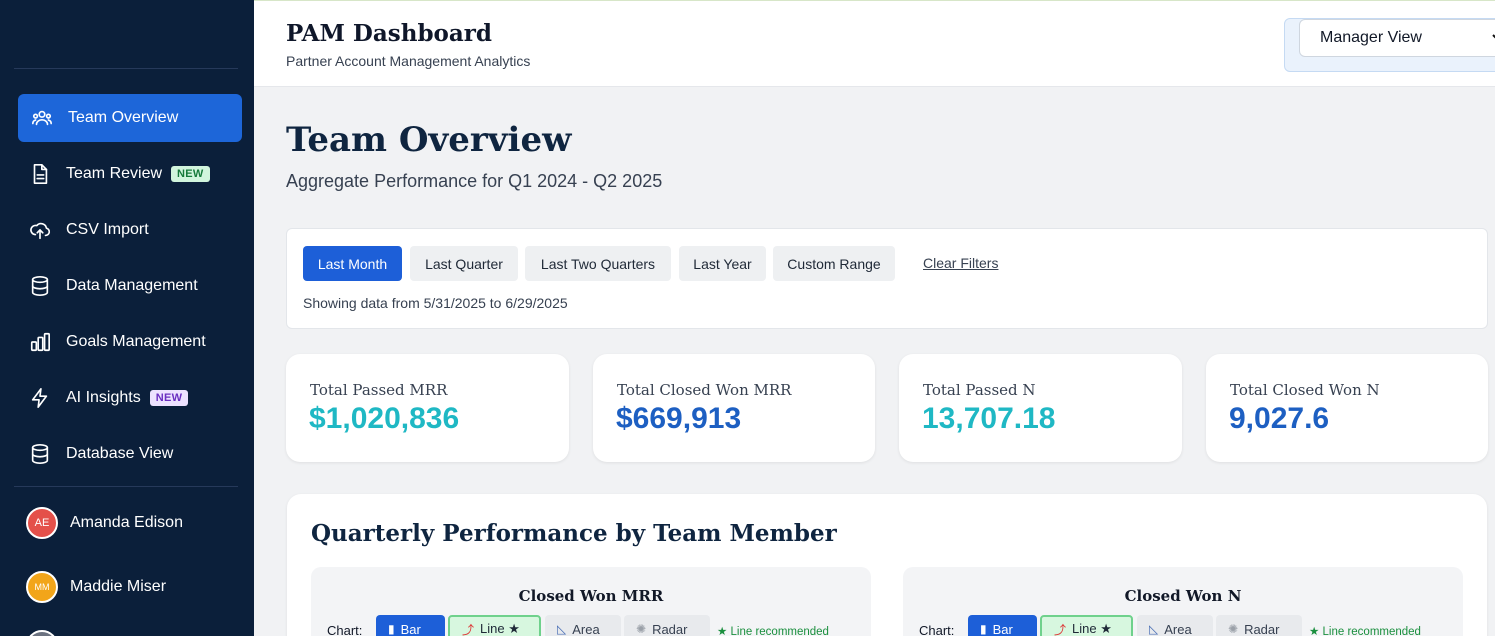  I want to click on document-icon, so click(40, 174).